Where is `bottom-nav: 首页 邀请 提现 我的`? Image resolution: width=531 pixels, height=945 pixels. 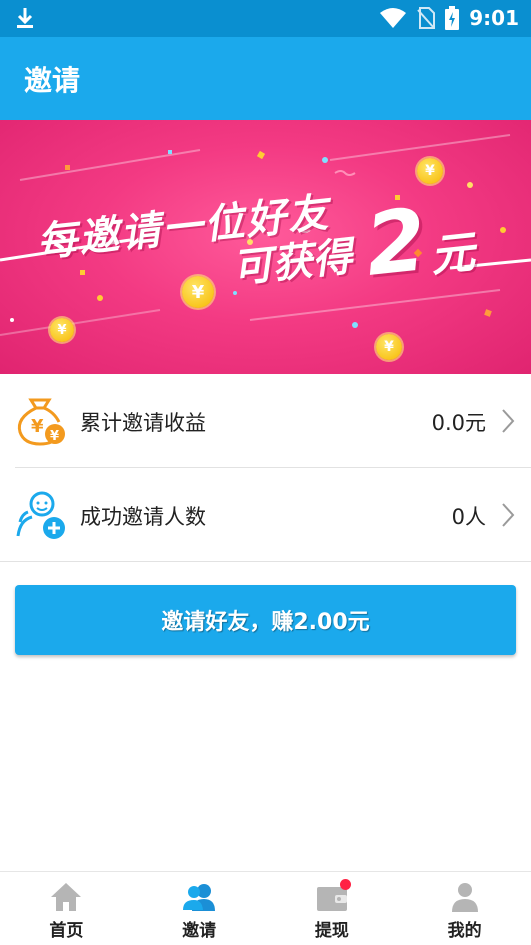
bottom-nav: 首页 邀请 提现 我的 is located at coordinates (265, 908).